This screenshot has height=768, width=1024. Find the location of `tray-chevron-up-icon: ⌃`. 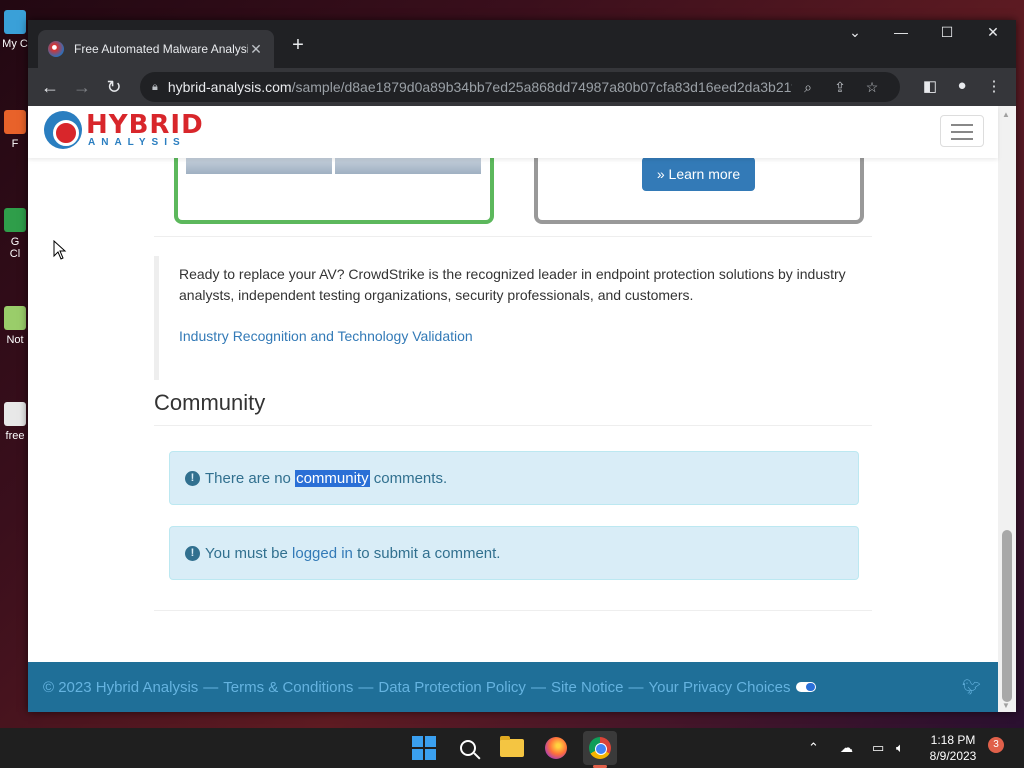

tray-chevron-up-icon: ⌃ is located at coordinates (813, 748).